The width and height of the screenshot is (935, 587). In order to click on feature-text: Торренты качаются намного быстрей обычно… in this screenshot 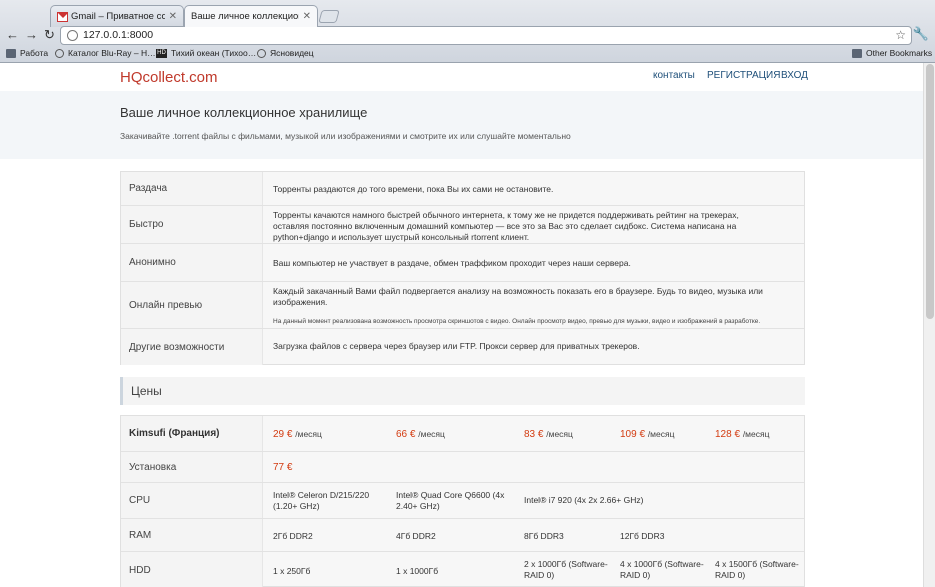, I will do `click(506, 226)`.